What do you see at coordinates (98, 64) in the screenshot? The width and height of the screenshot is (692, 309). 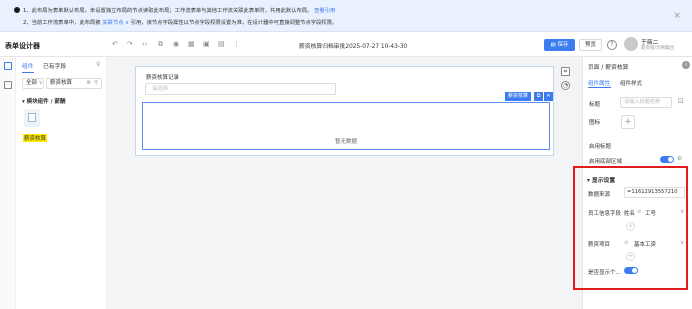 I see `pin-icon: ⚲` at bounding box center [98, 64].